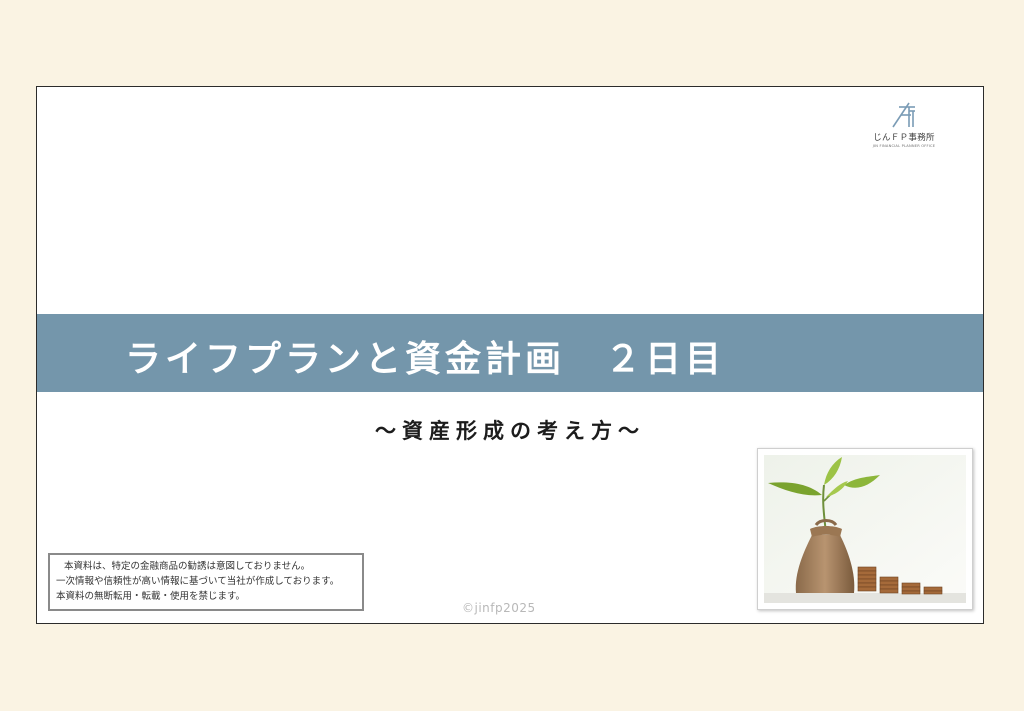 The width and height of the screenshot is (1024, 711). What do you see at coordinates (198, 581) in the screenshot?
I see `disclaimer-line-2: 一次情報や信頼性が高い情報に基づいて当社が作成しております。` at bounding box center [198, 581].